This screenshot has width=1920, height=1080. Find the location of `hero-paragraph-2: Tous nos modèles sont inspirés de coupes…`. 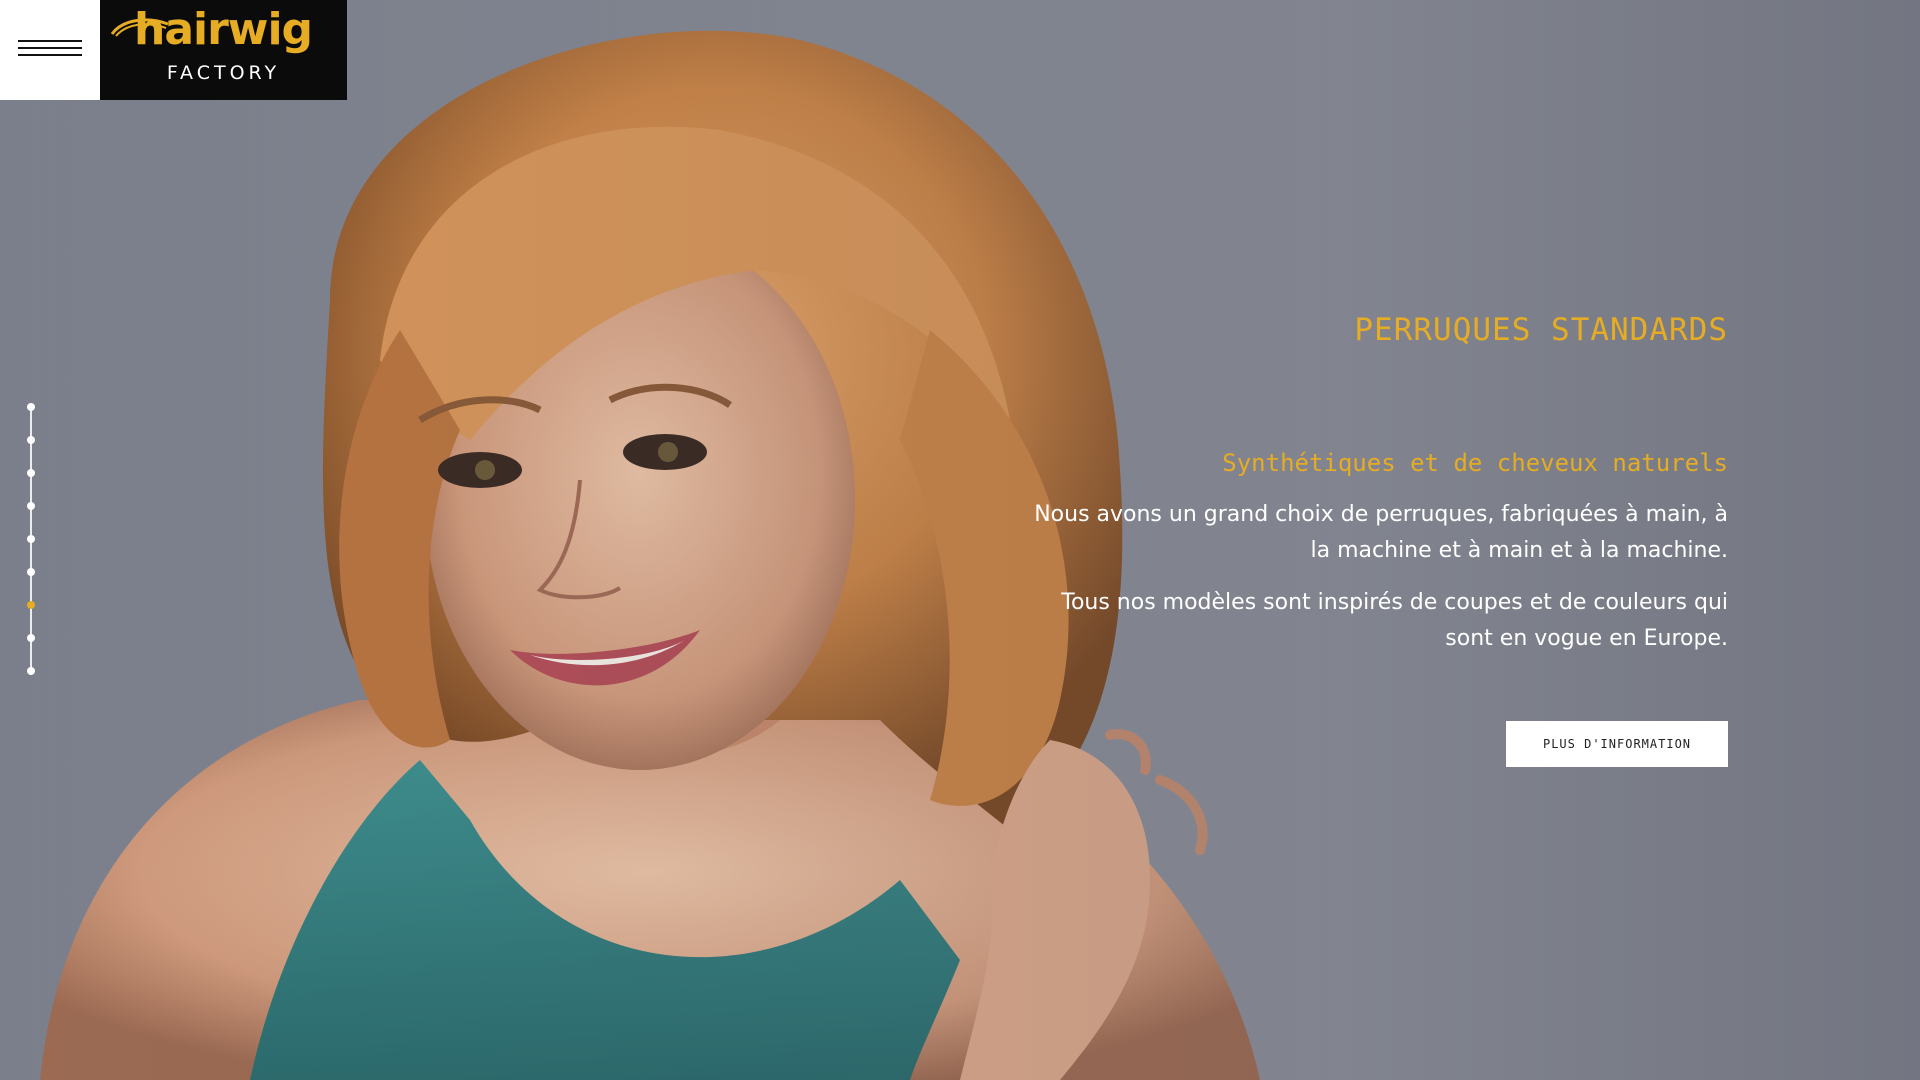

hero-paragraph-2: Tous nos modèles sont inspirés de coupes… is located at coordinates (1394, 620).